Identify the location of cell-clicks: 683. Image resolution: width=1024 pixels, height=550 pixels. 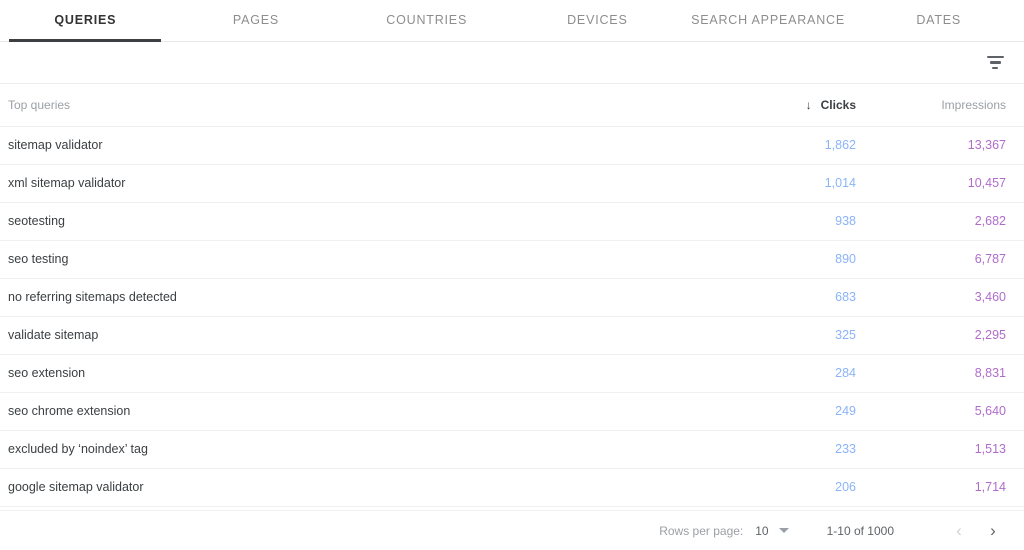
(799, 297).